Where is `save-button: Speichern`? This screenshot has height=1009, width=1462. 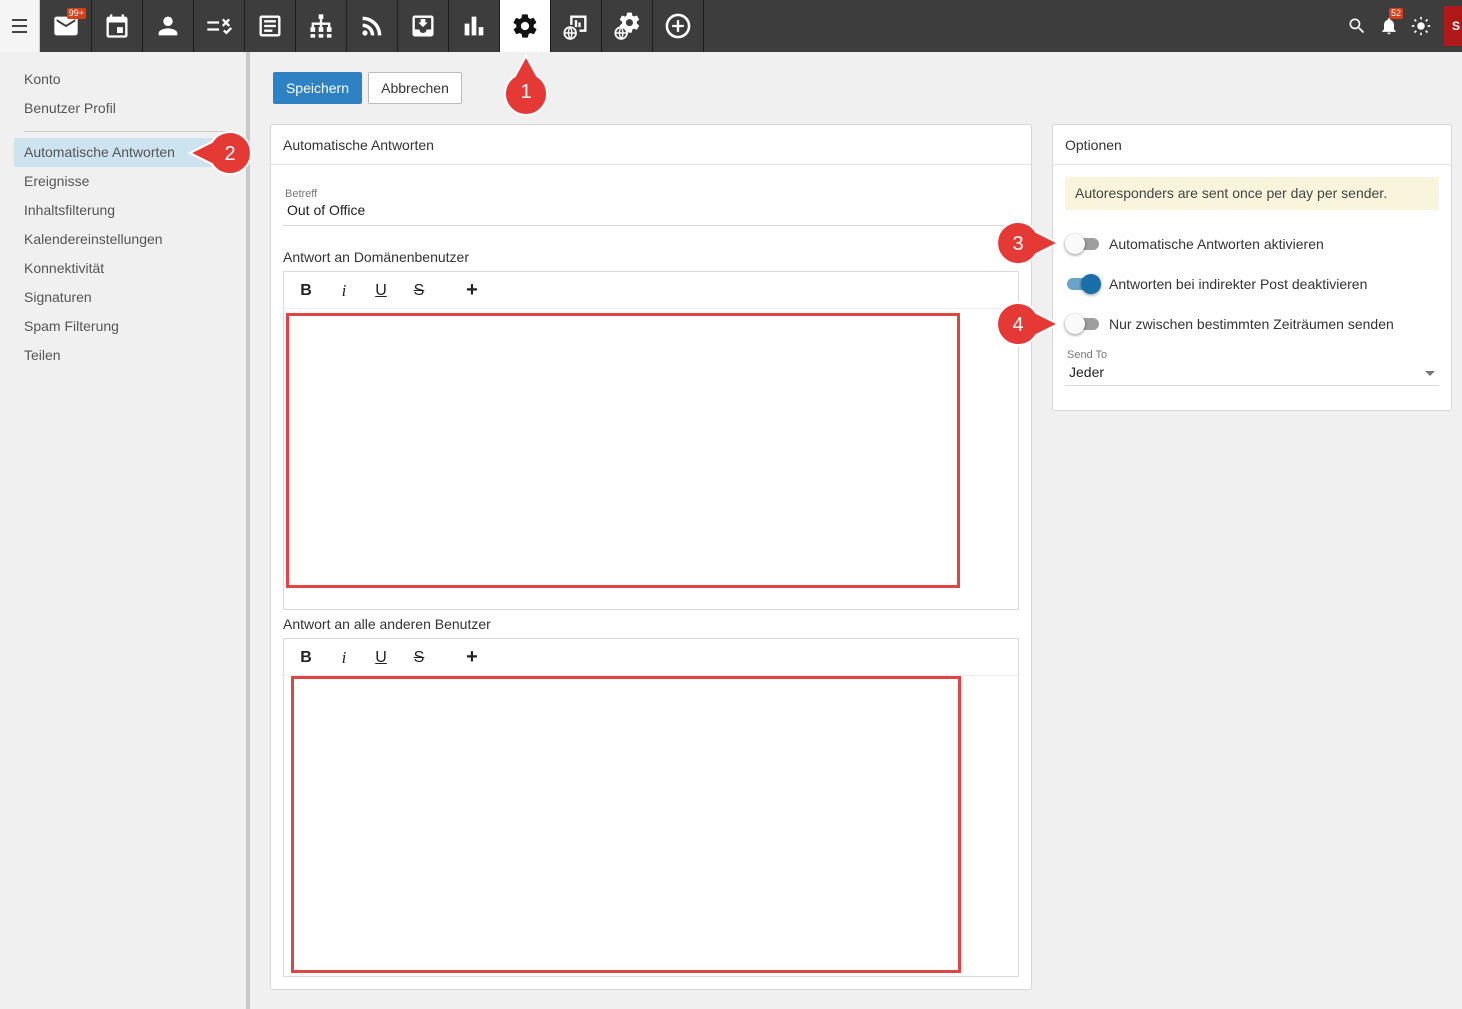
save-button: Speichern is located at coordinates (317, 88).